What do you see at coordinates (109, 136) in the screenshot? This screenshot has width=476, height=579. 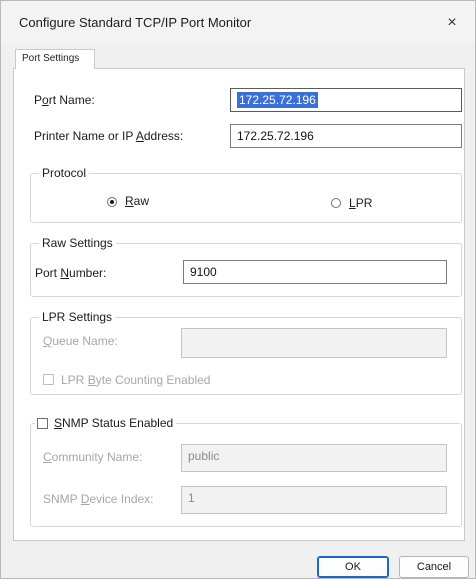 I see `printer-address-label: Printer Name or IP Address:` at bounding box center [109, 136].